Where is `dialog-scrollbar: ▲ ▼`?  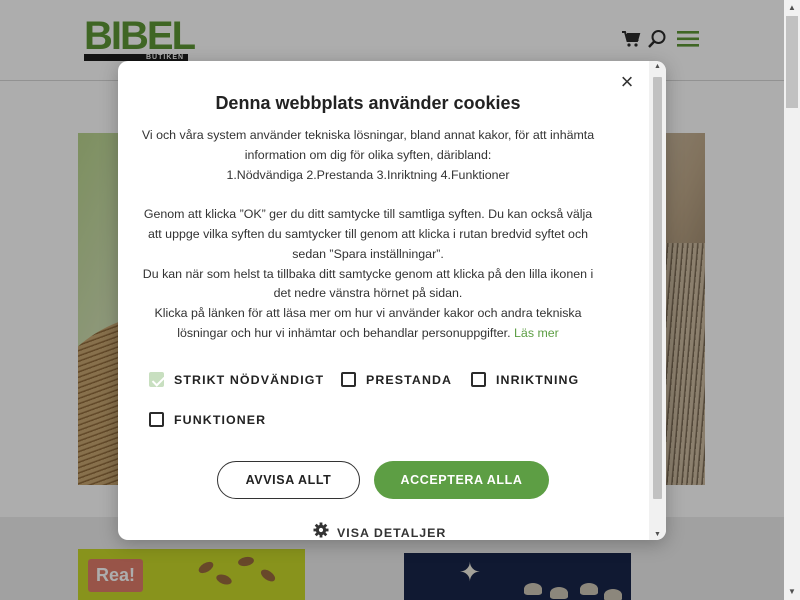
dialog-scrollbar: ▲ ▼ is located at coordinates (657, 300).